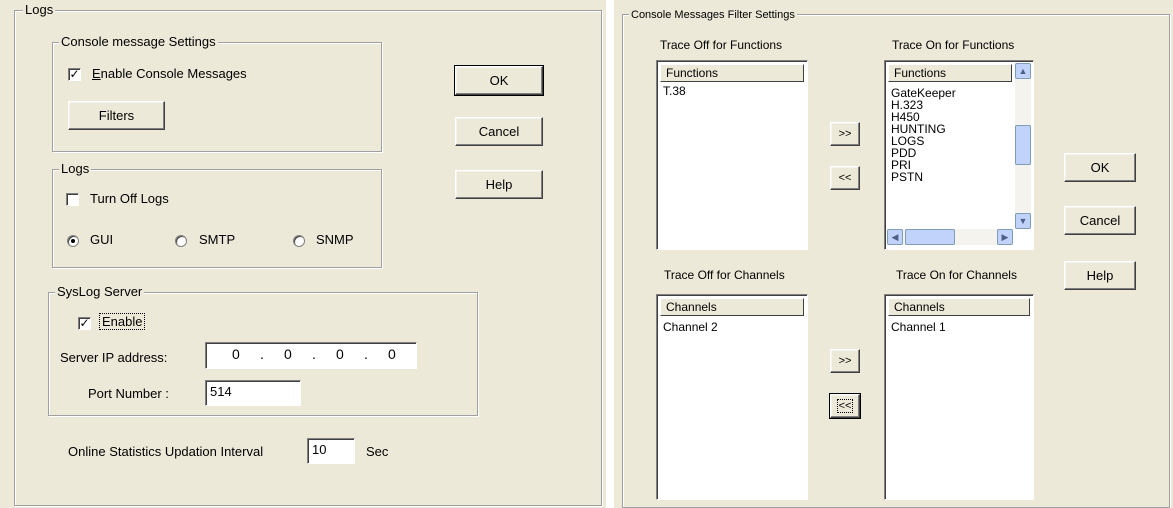  What do you see at coordinates (39, 10) in the screenshot?
I see `logs-frame-title: Logs` at bounding box center [39, 10].